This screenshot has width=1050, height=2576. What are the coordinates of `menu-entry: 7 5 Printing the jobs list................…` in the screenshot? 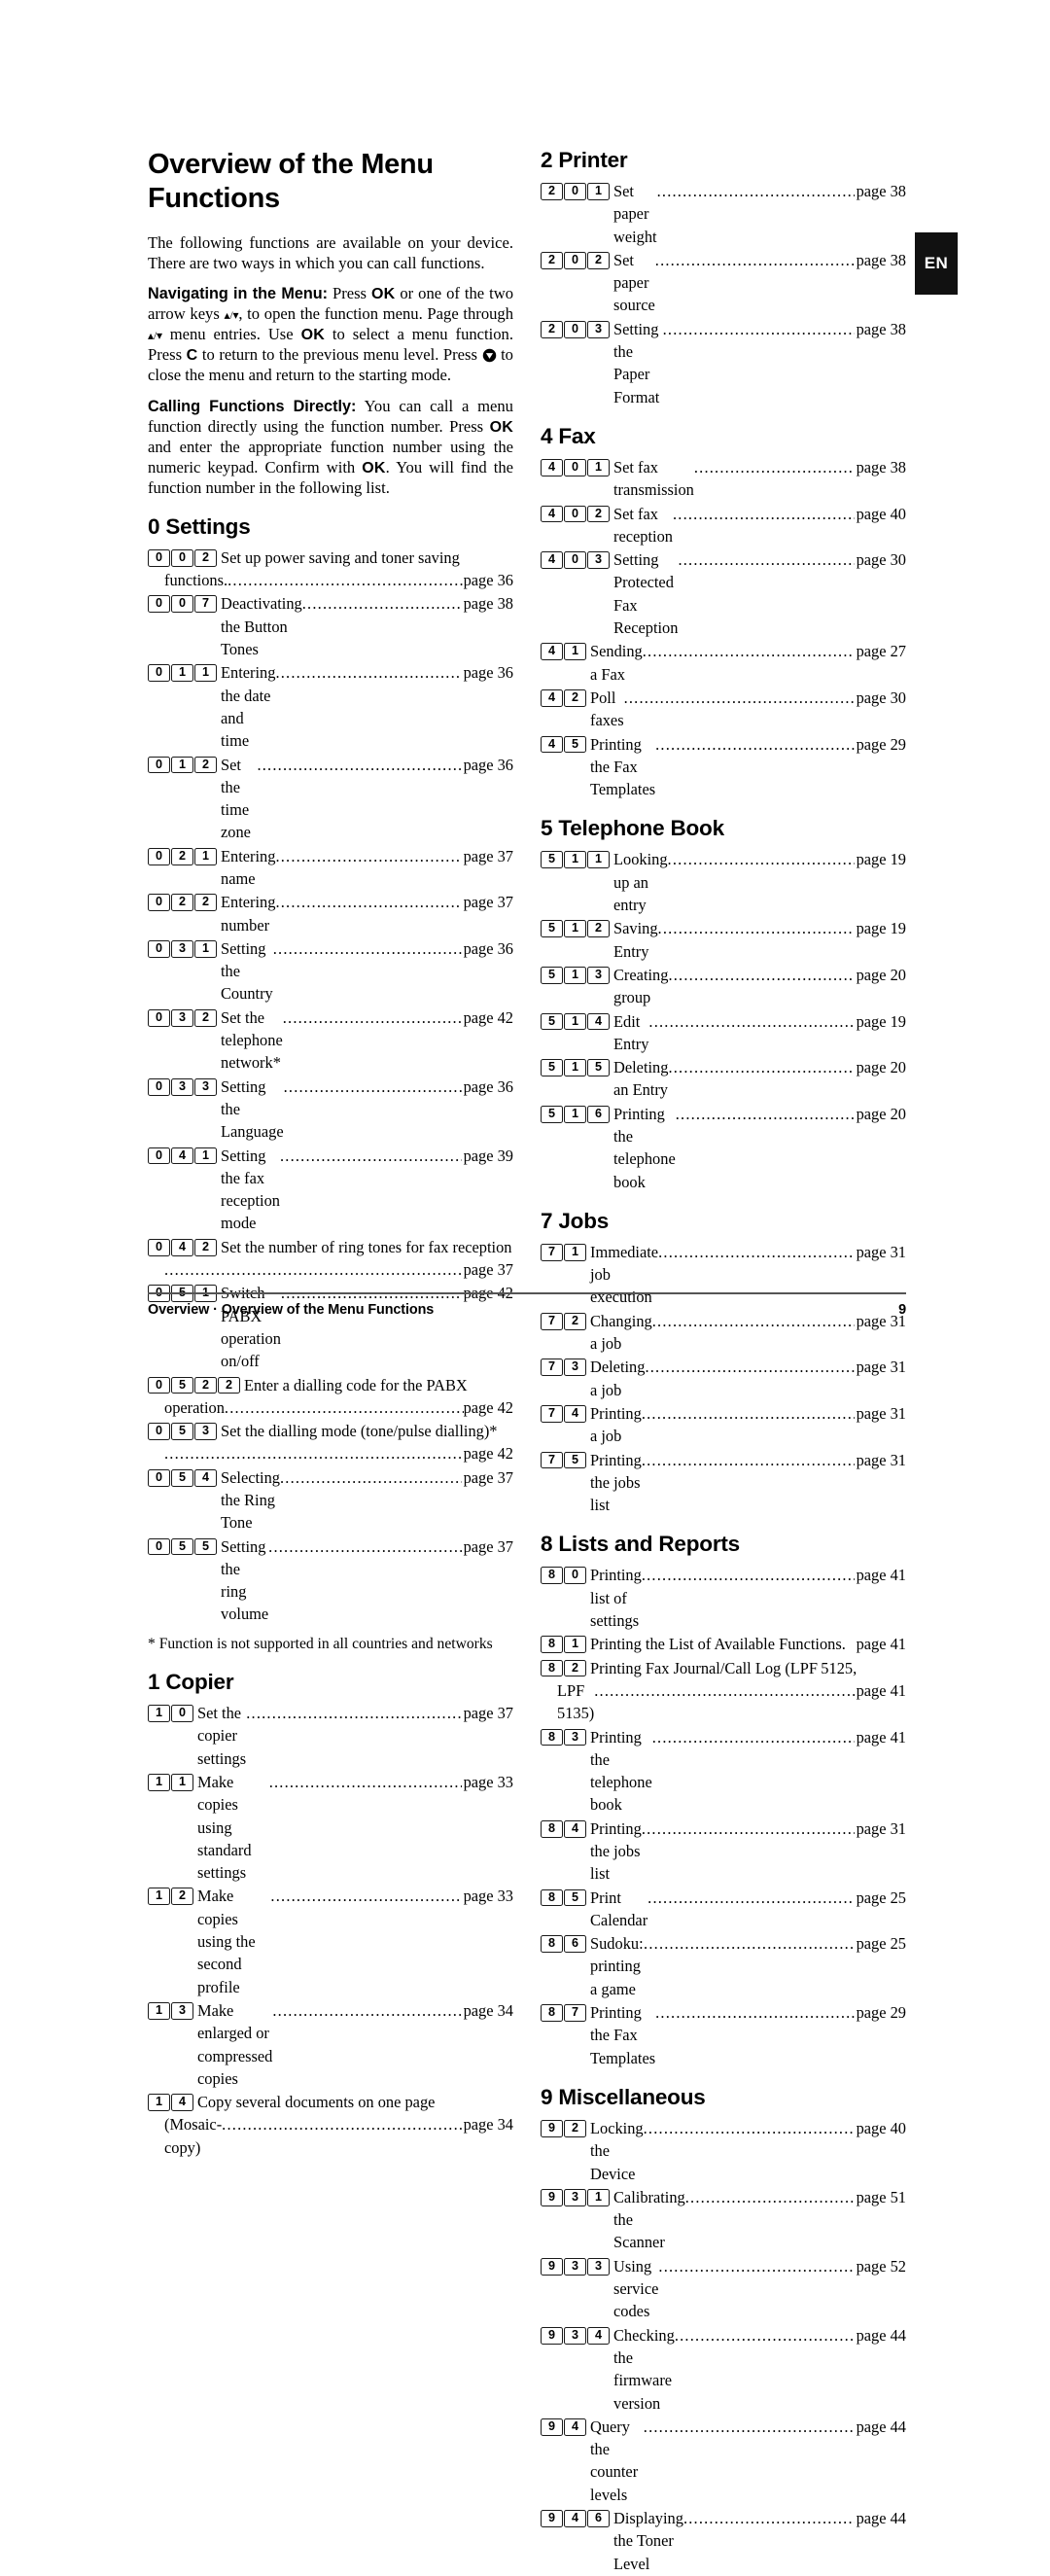 It's located at (723, 1483).